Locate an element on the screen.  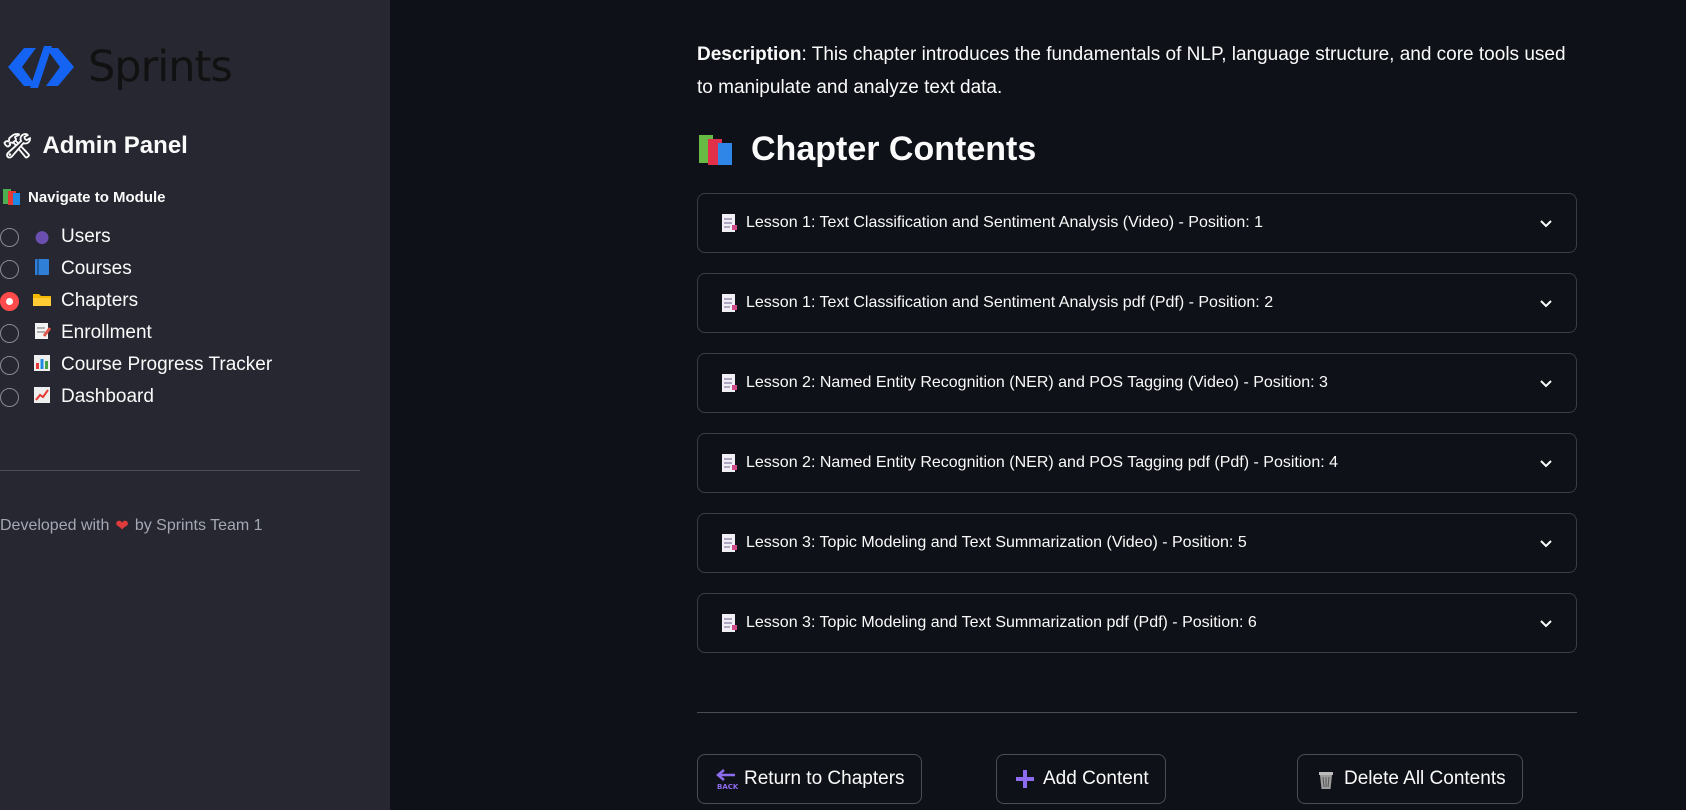
nav-item-label: Users is located at coordinates (86, 236).